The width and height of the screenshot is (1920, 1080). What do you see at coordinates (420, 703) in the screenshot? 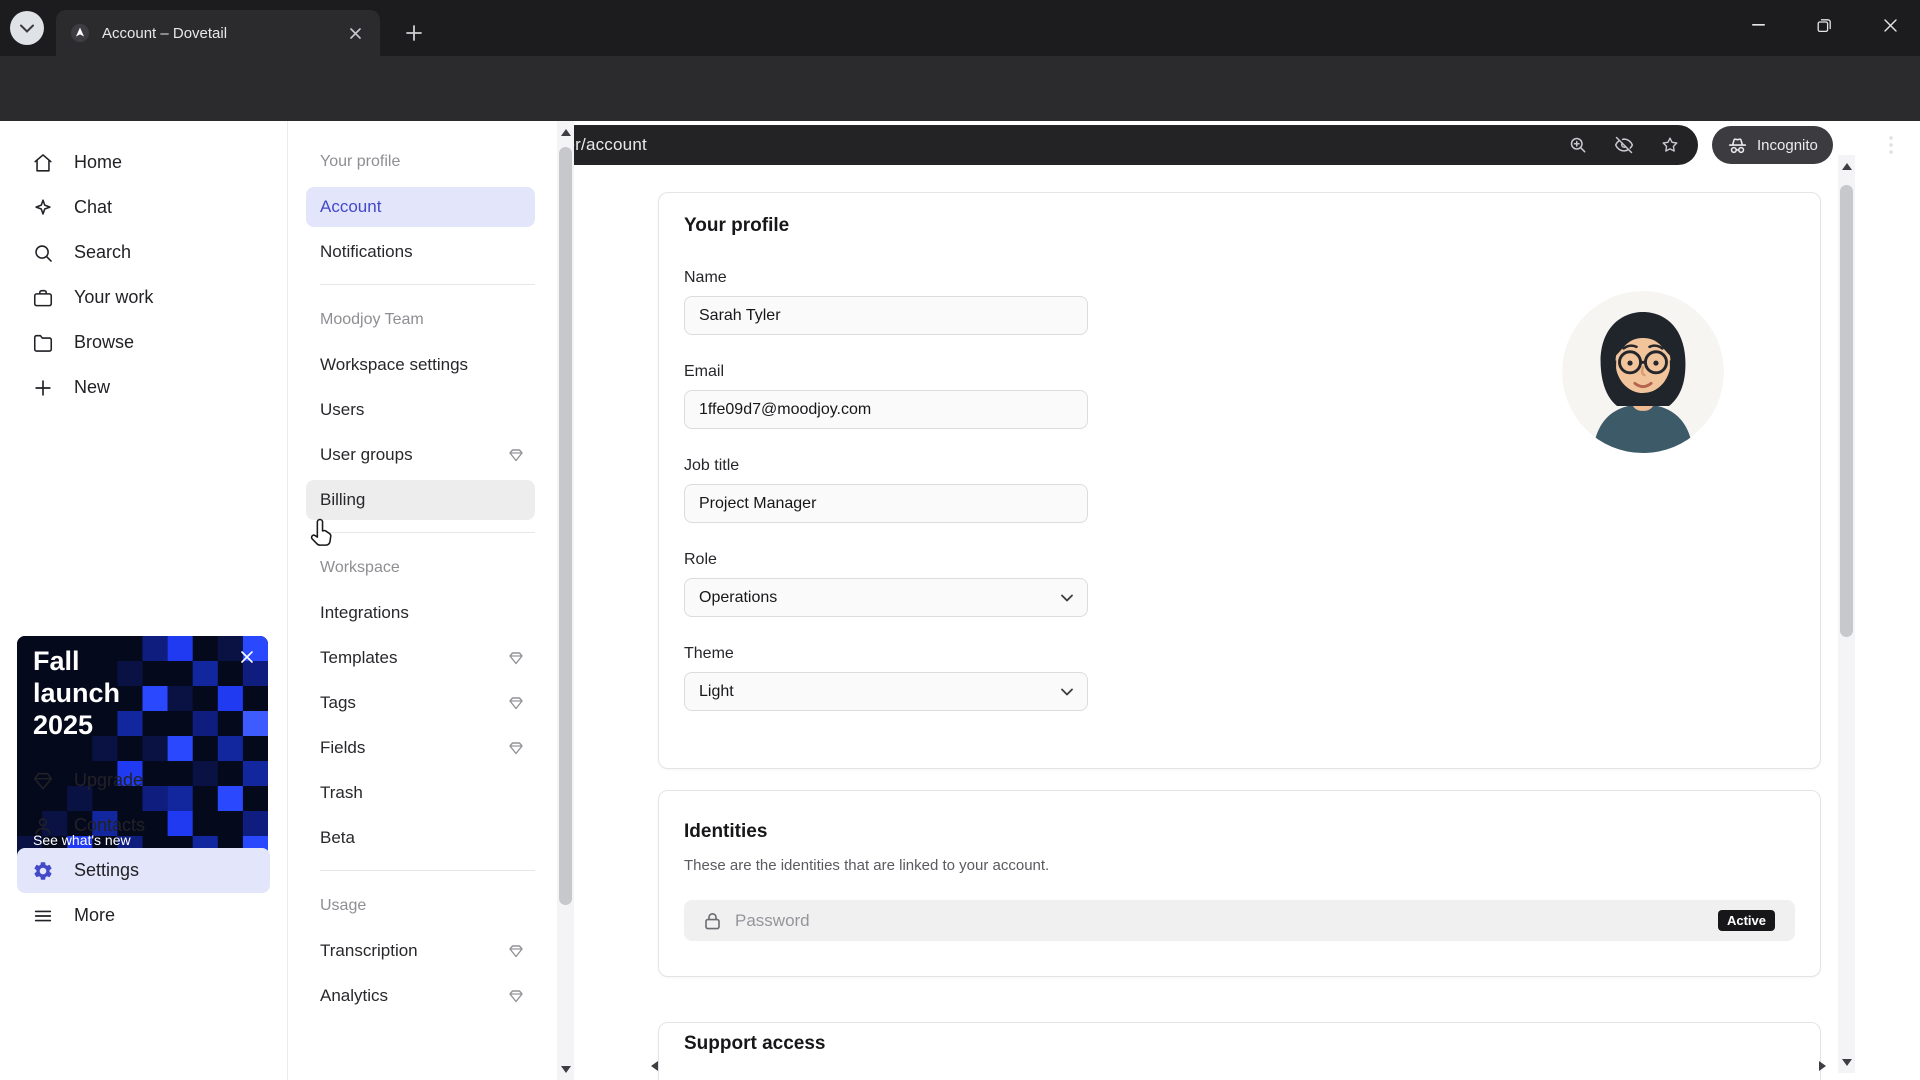
I see `settings-nav-item-tags: Tags` at bounding box center [420, 703].